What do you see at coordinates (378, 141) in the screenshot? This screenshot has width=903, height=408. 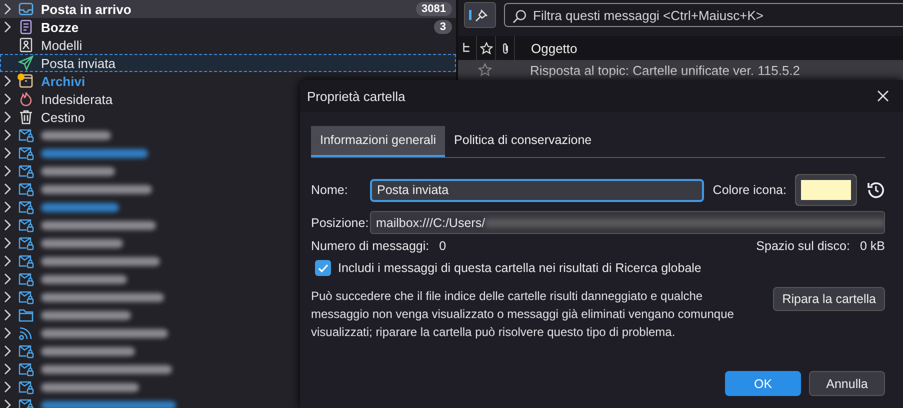 I see `tab: Informazioni generali` at bounding box center [378, 141].